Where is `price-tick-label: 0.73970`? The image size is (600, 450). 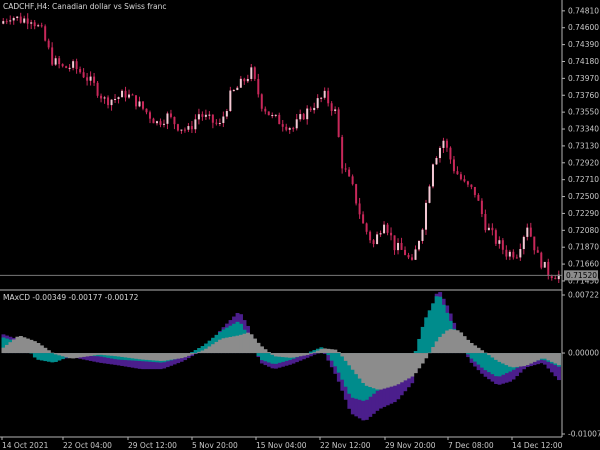 price-tick-label: 0.73970 is located at coordinates (583, 78).